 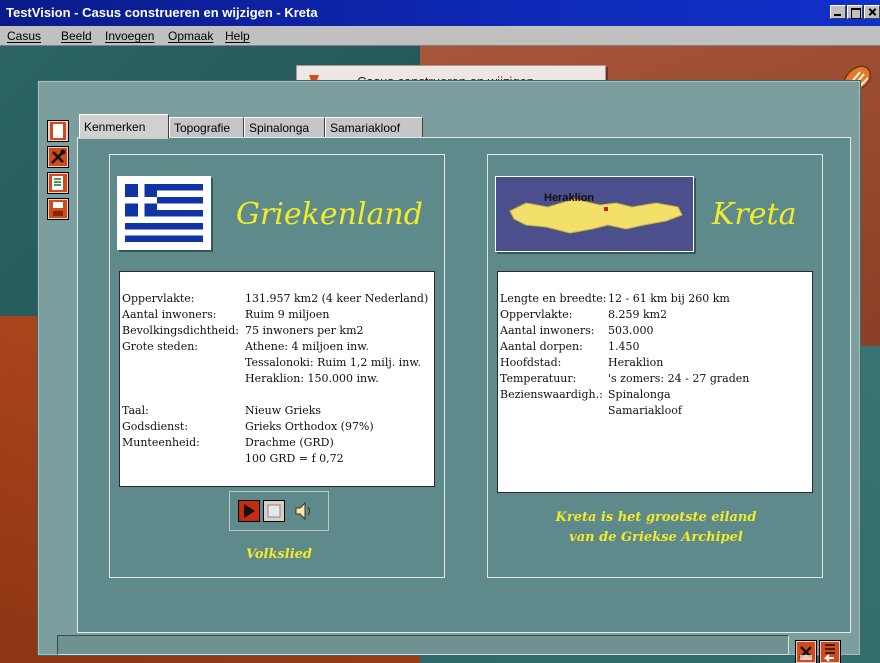 I want to click on info-label: Hoofdstad:, so click(x=531, y=362).